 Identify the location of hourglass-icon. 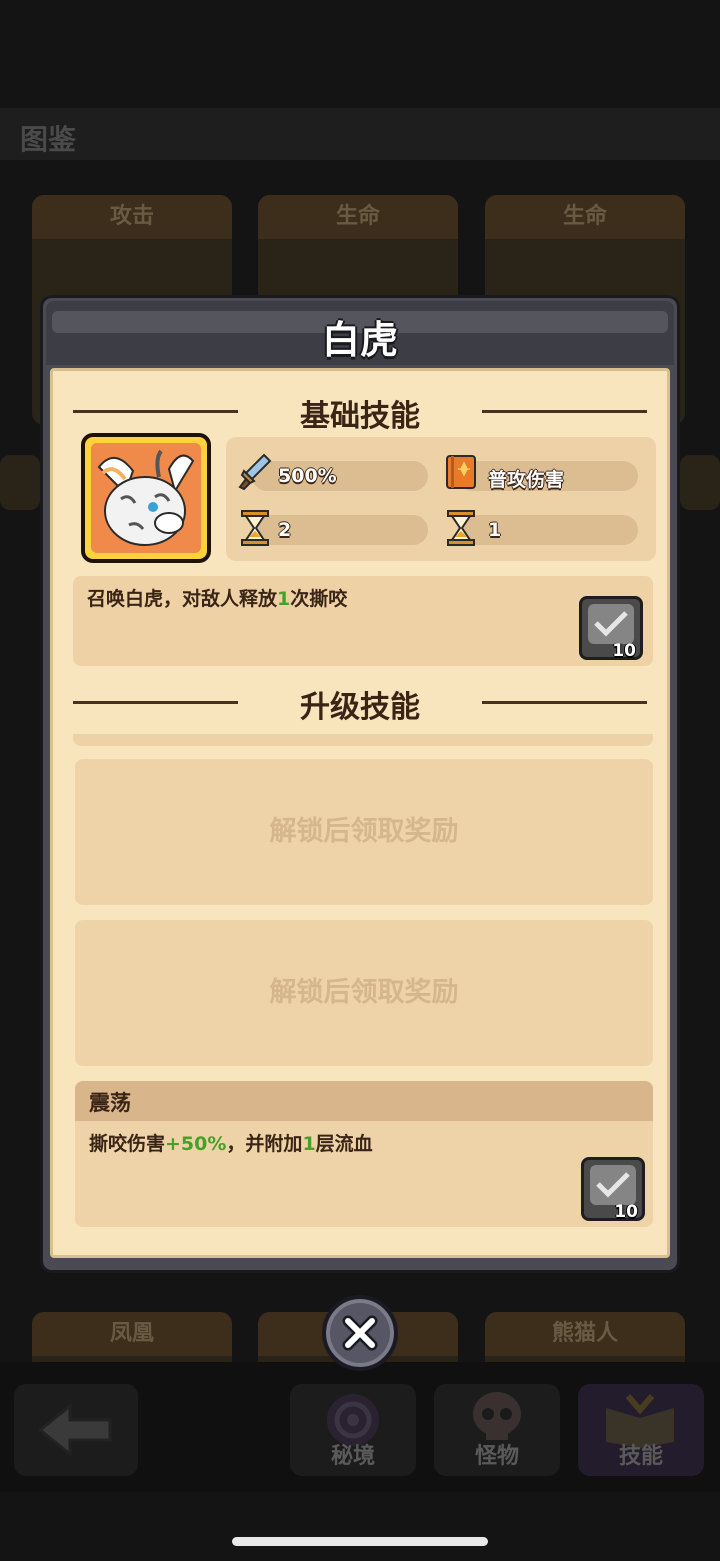
(255, 528).